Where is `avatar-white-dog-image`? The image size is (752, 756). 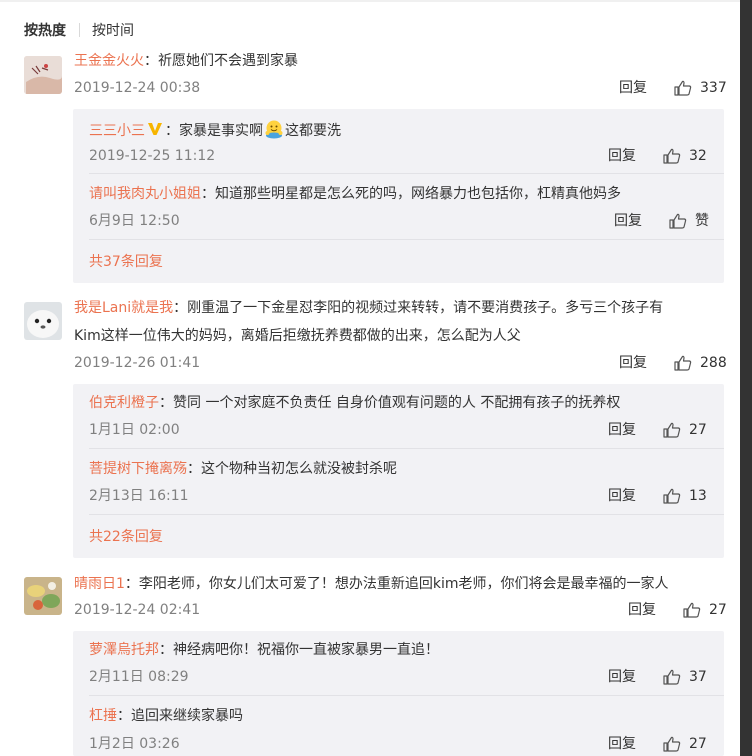
avatar-white-dog-image is located at coordinates (43, 321).